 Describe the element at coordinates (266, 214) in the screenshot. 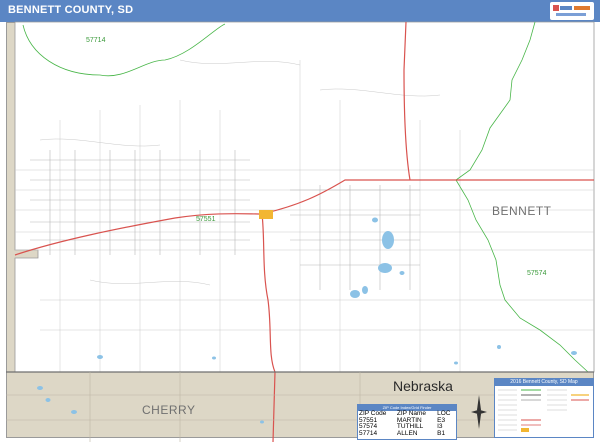

I see `county-seat-marker` at that location.